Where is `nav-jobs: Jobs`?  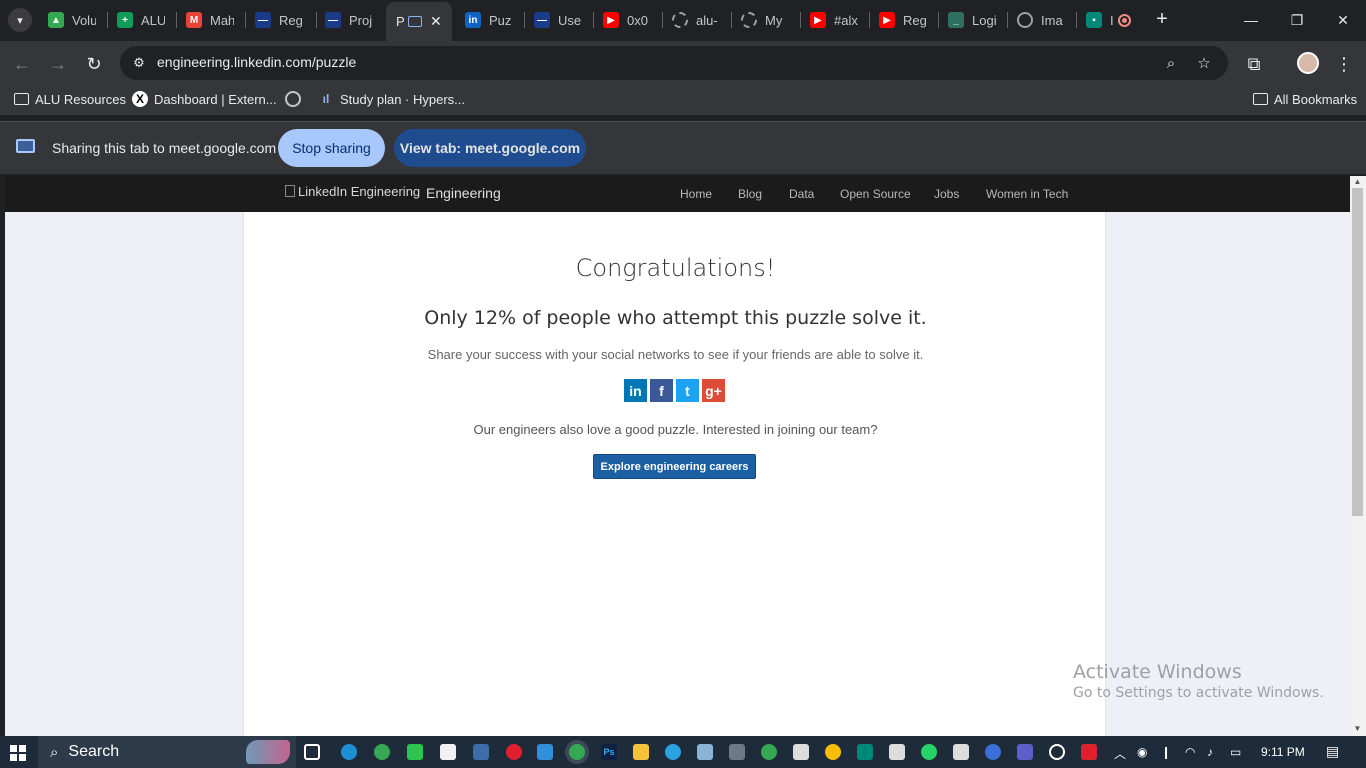 nav-jobs: Jobs is located at coordinates (946, 194).